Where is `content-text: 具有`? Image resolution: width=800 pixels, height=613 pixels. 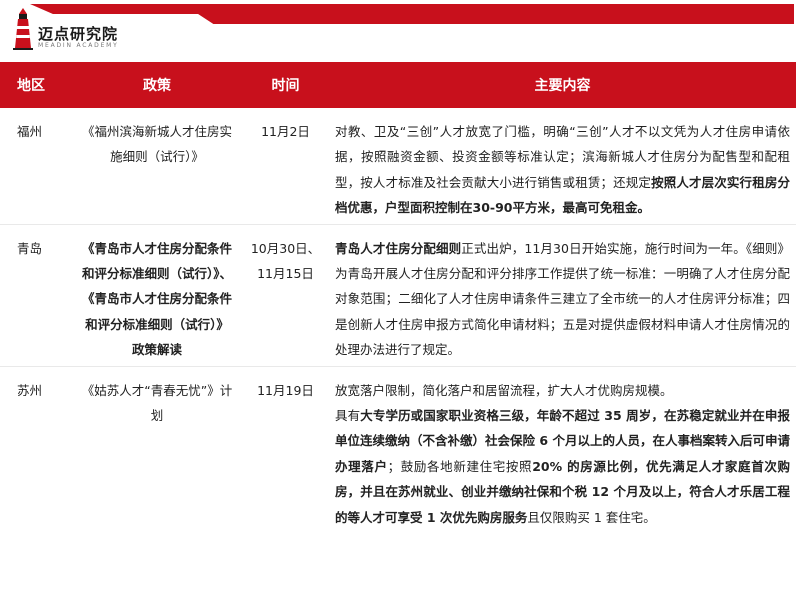 content-text: 具有 is located at coordinates (348, 416).